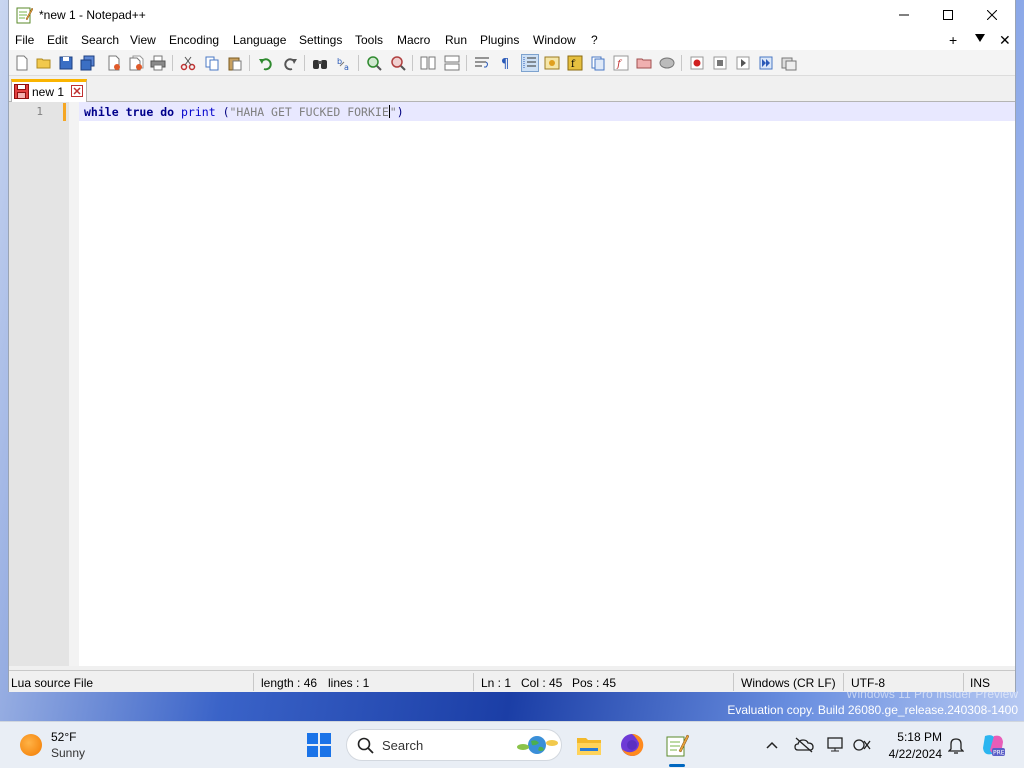 The height and width of the screenshot is (768, 1024). What do you see at coordinates (992, 15) in the screenshot?
I see `close-button` at bounding box center [992, 15].